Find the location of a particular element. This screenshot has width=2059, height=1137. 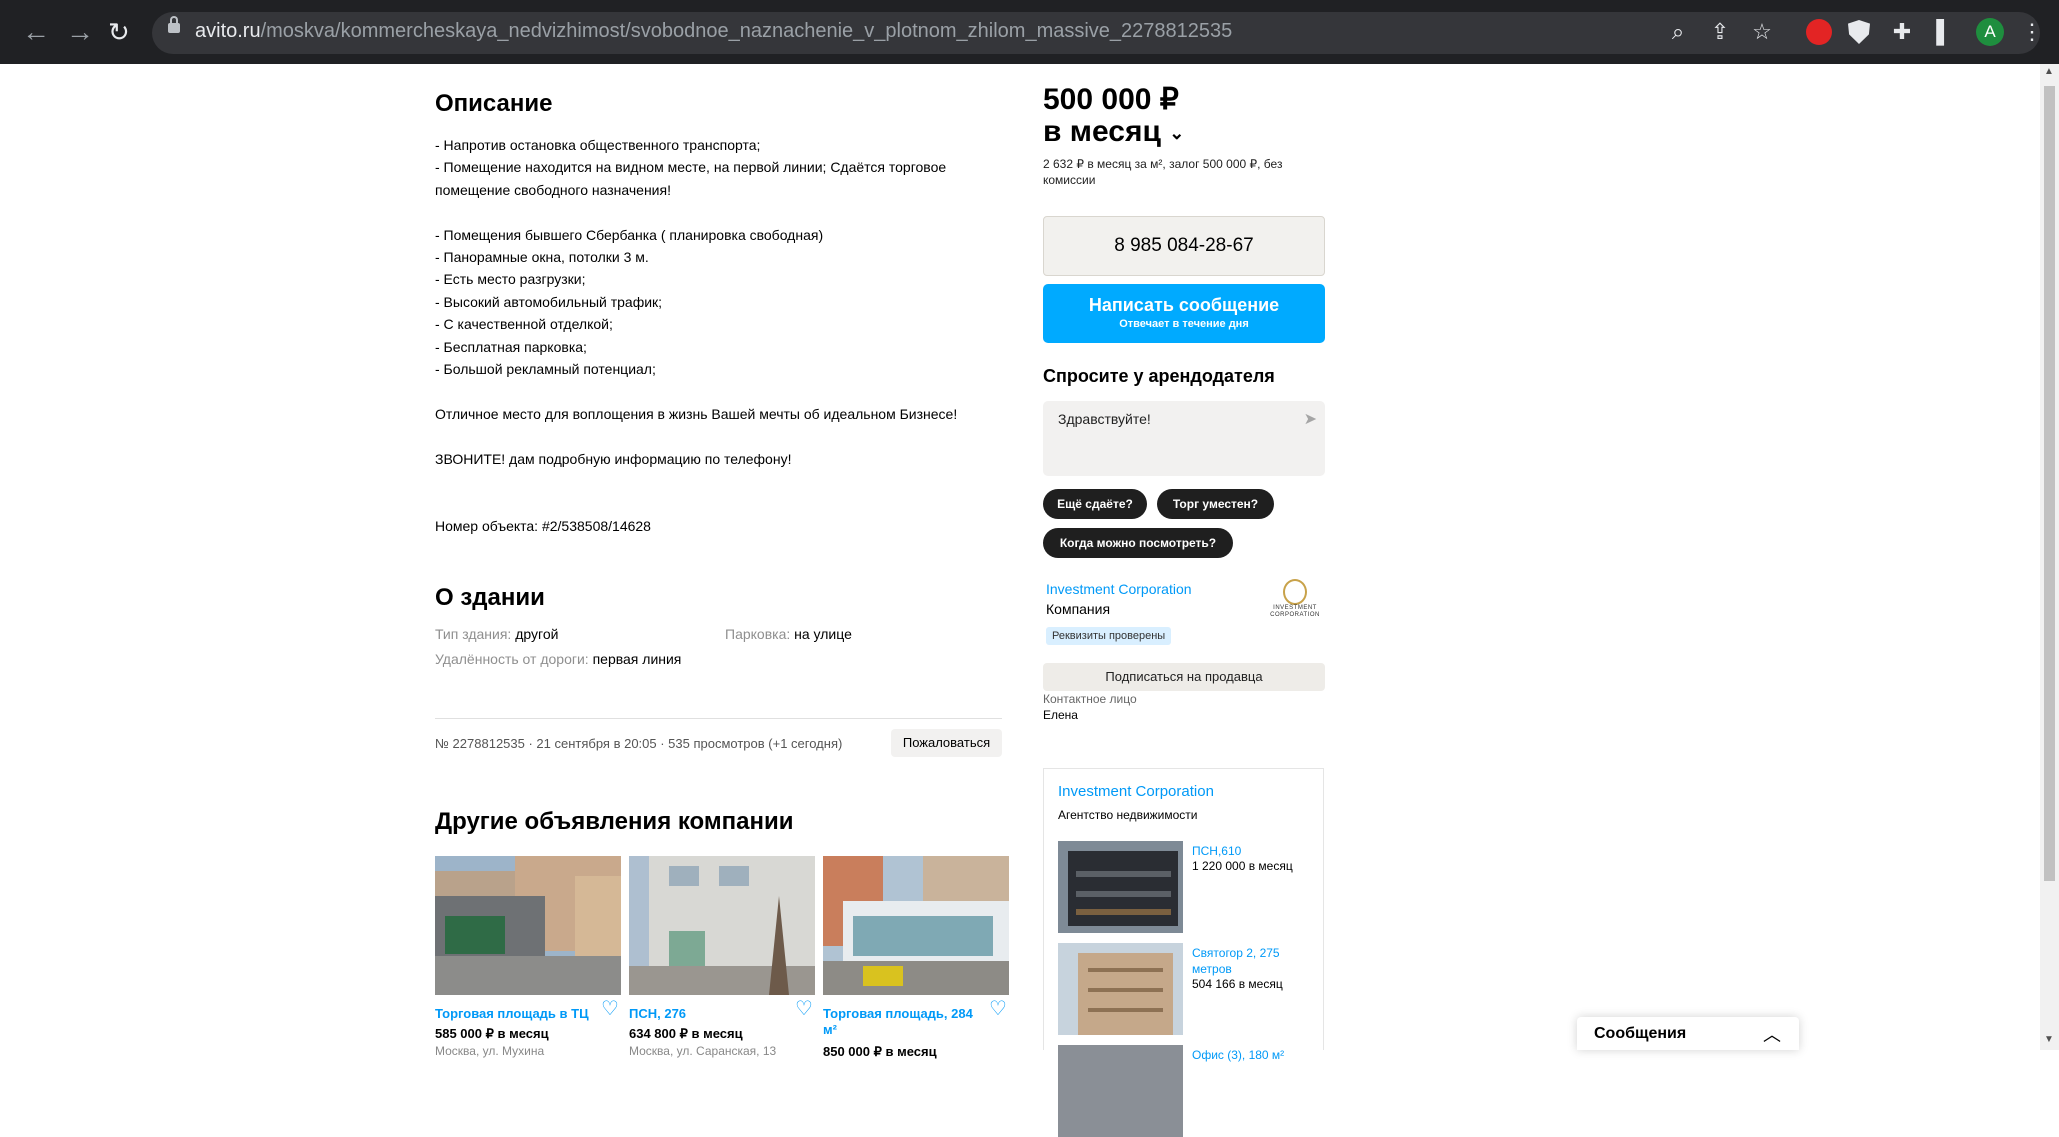

lock-icon is located at coordinates (174, 24).